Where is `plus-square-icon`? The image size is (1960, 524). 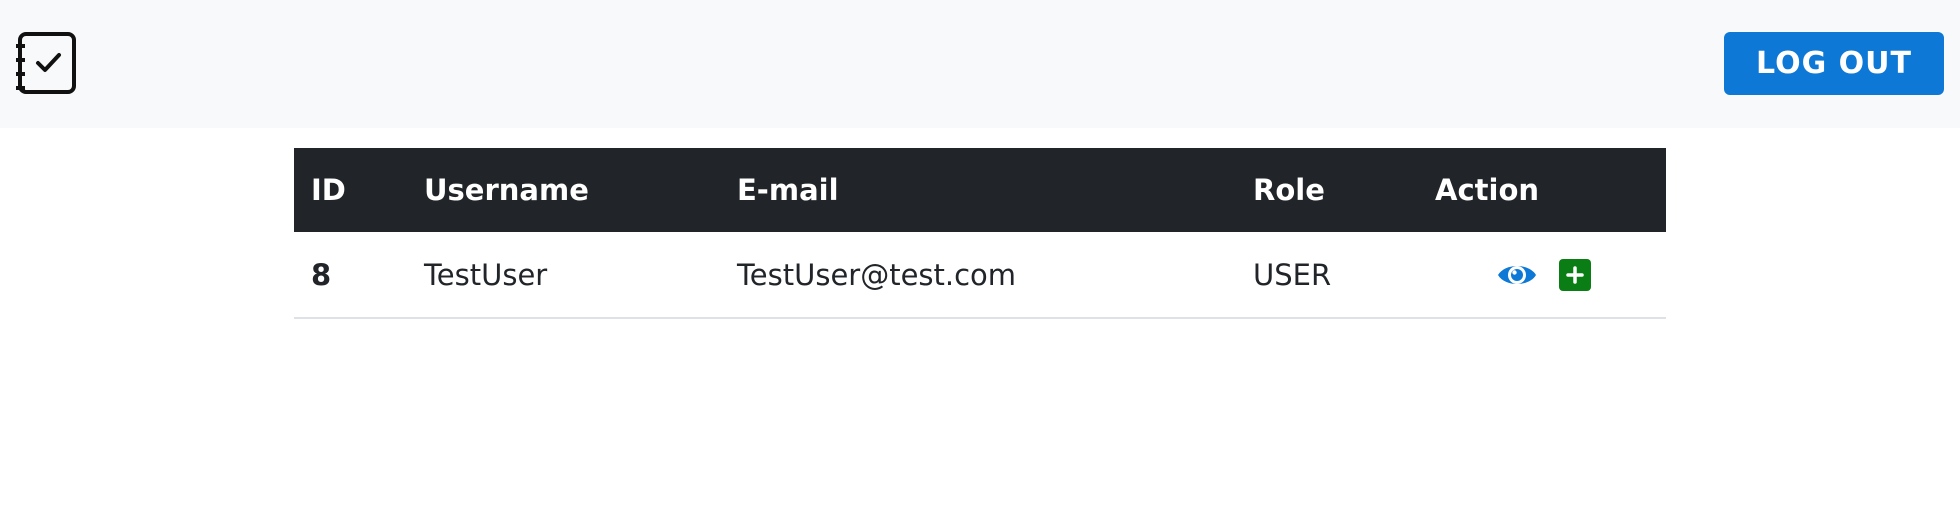
plus-square-icon is located at coordinates (1575, 274).